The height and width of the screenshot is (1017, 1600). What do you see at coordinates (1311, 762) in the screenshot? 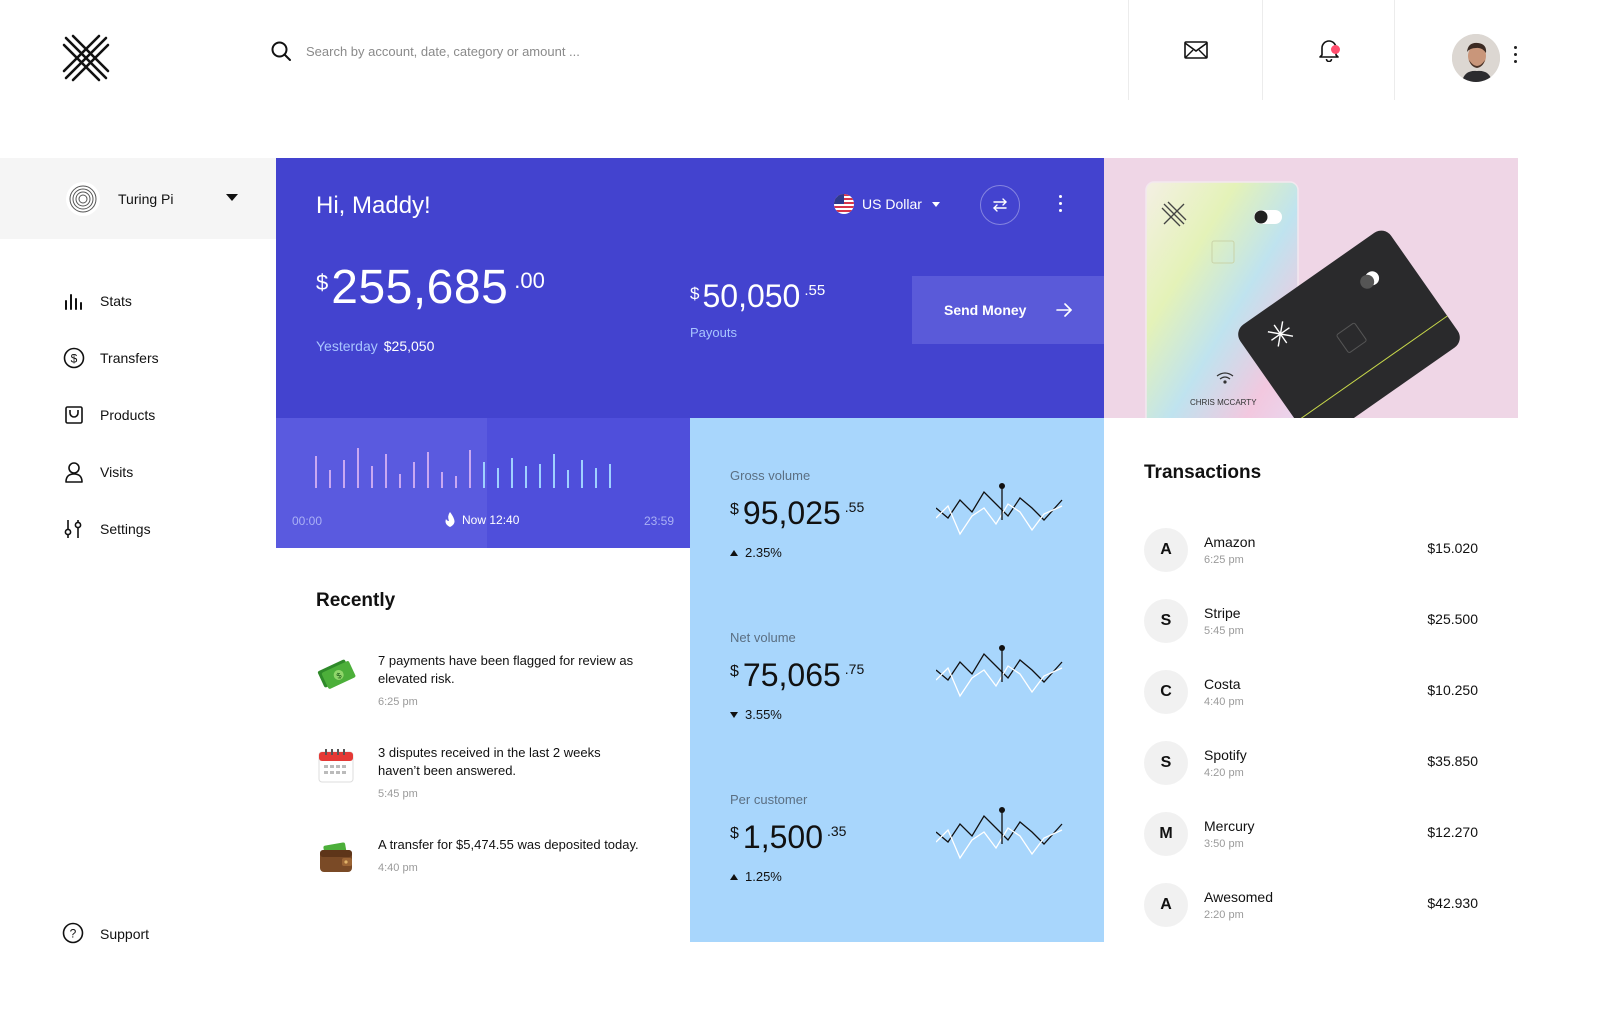
I see `table-row: S Spotify 4:20 pm $35.850` at bounding box center [1311, 762].